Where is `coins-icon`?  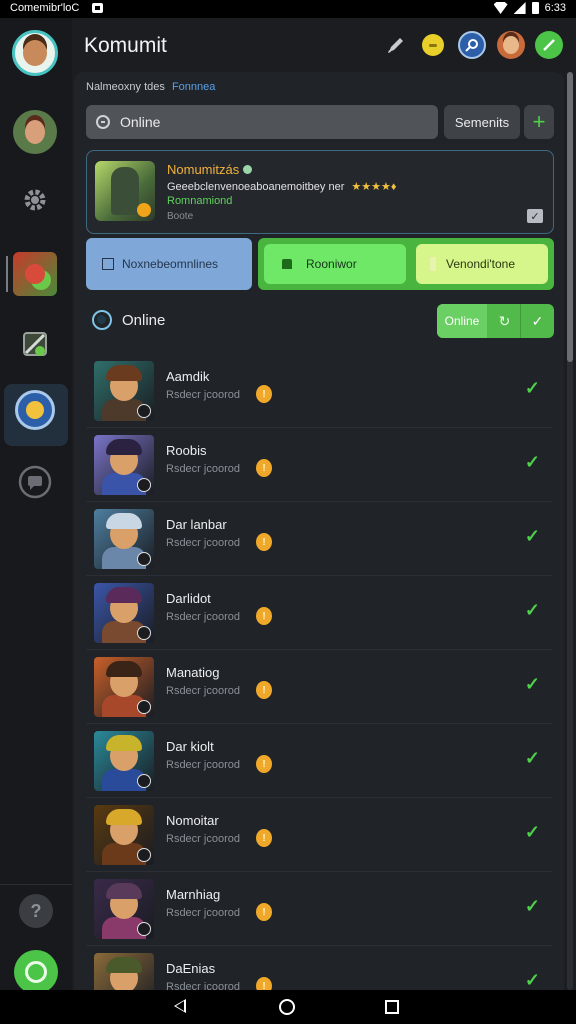 coins-icon is located at coordinates (433, 45).